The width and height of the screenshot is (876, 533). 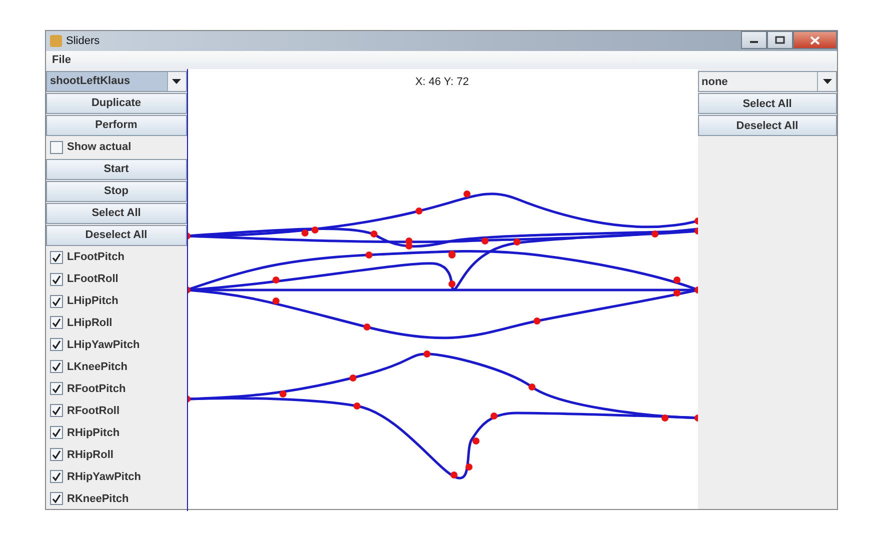 I want to click on button: Stop, so click(x=116, y=191).